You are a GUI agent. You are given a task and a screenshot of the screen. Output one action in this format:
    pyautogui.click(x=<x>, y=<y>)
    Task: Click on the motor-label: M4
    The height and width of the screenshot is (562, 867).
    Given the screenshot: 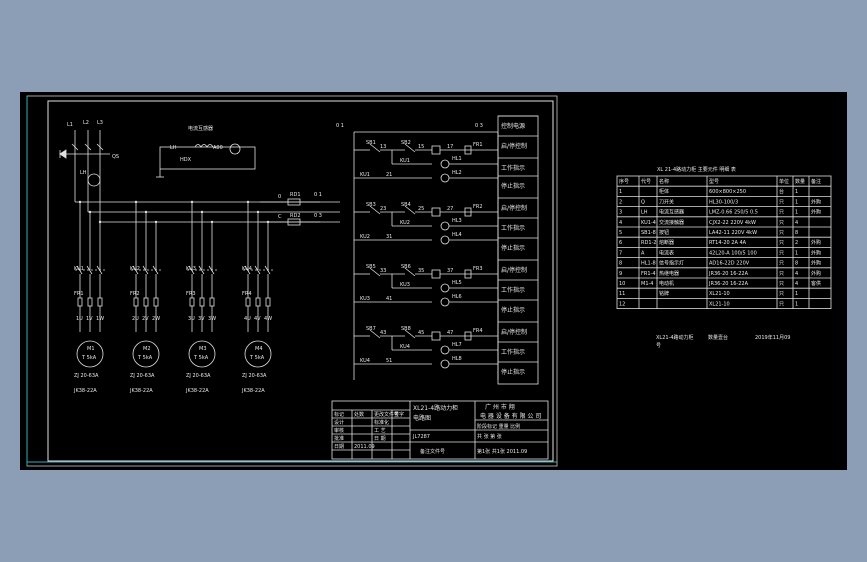 What is the action you would take?
    pyautogui.click(x=259, y=349)
    